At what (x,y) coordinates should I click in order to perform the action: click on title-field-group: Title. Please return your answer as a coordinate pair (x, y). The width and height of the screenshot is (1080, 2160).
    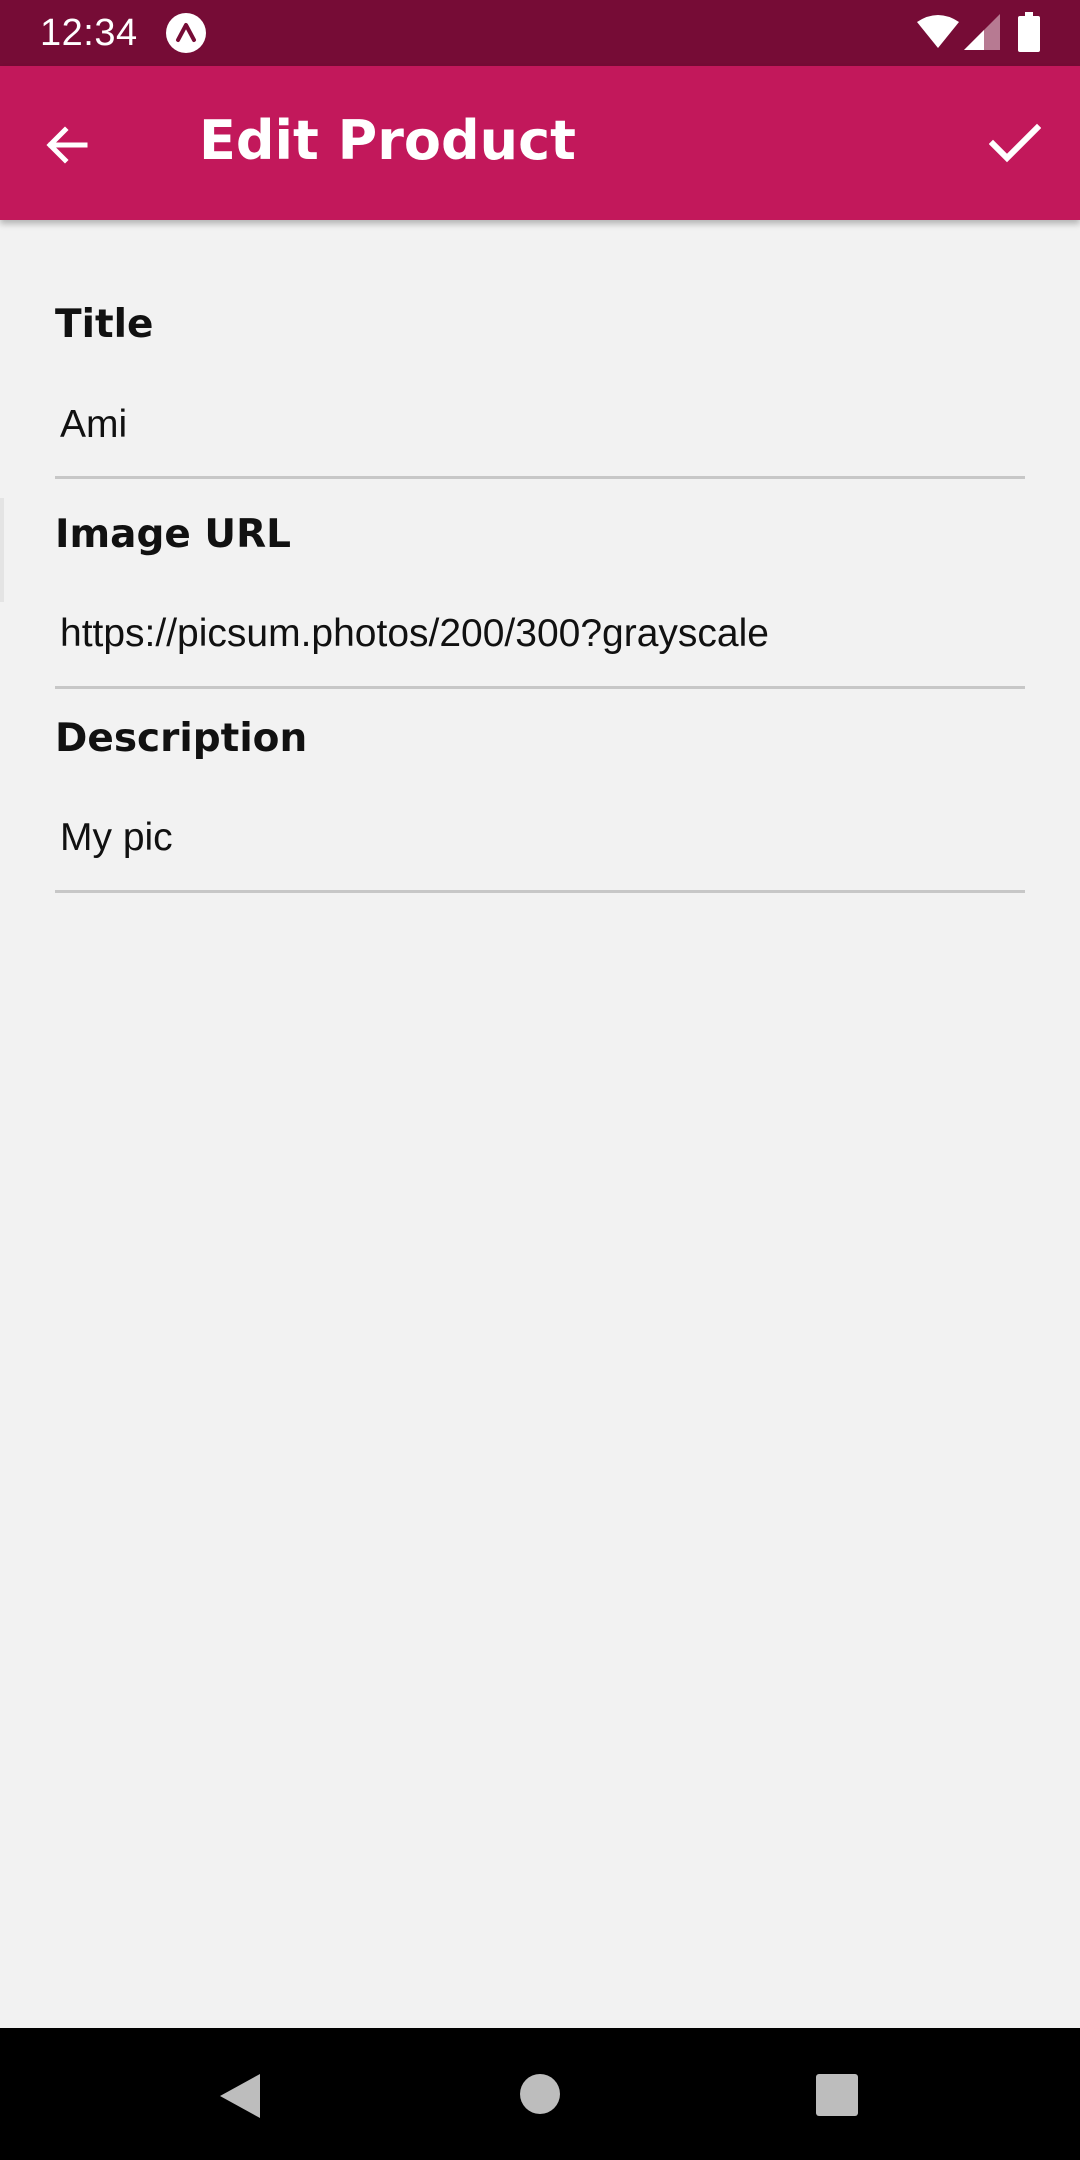
    Looking at the image, I should click on (540, 349).